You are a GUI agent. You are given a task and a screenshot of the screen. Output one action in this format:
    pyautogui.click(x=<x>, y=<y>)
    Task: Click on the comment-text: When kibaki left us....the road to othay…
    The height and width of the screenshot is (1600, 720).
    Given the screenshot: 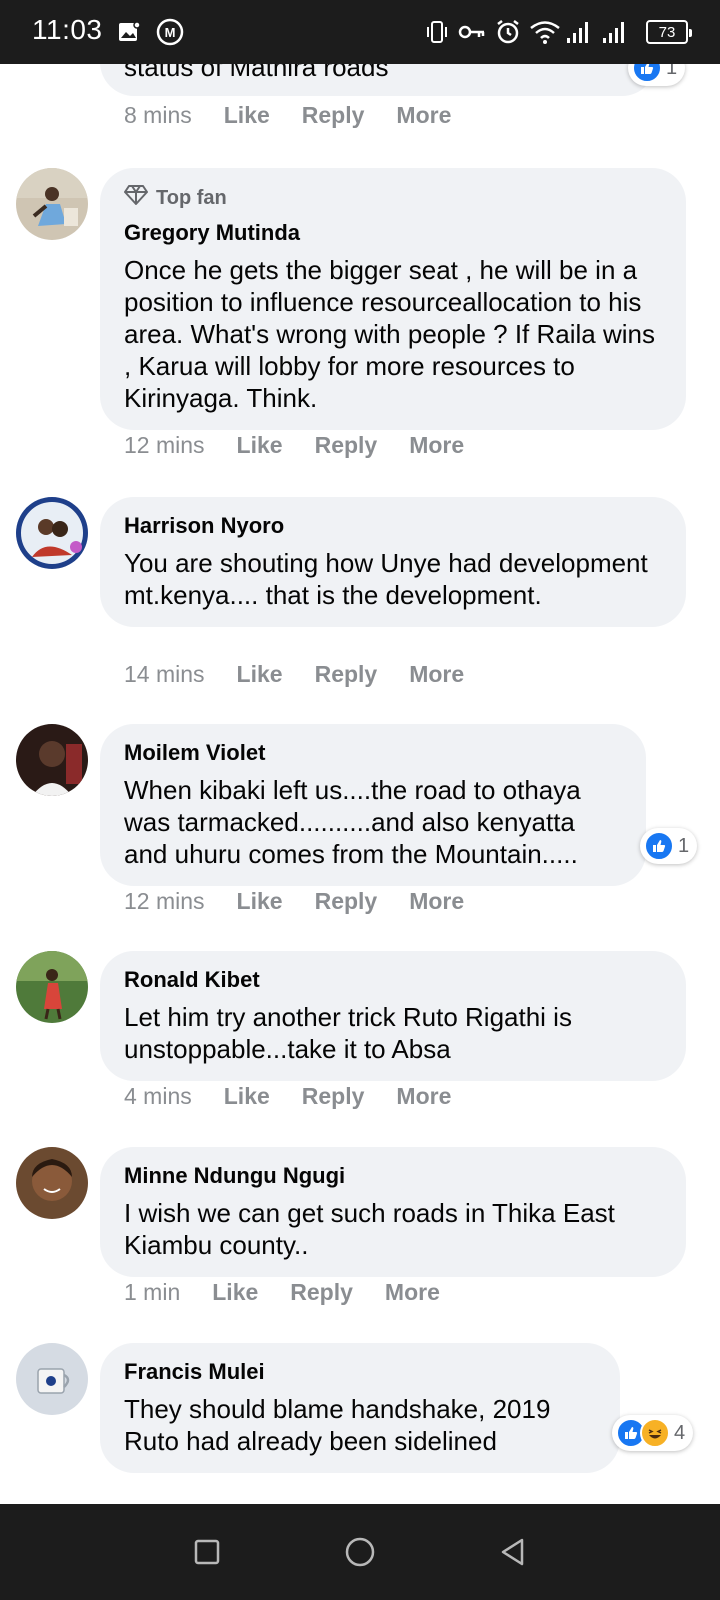 What is the action you would take?
    pyautogui.click(x=352, y=822)
    